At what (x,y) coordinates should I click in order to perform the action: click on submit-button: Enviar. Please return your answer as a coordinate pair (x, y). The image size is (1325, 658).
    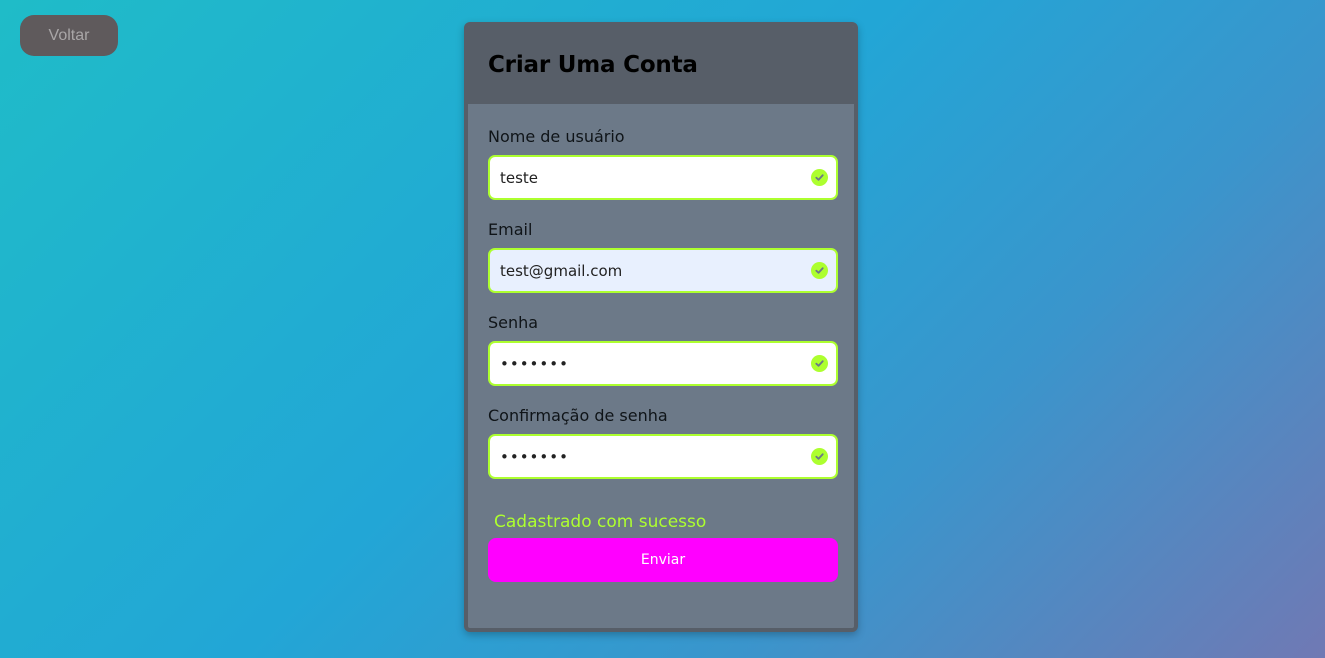
    Looking at the image, I should click on (663, 560).